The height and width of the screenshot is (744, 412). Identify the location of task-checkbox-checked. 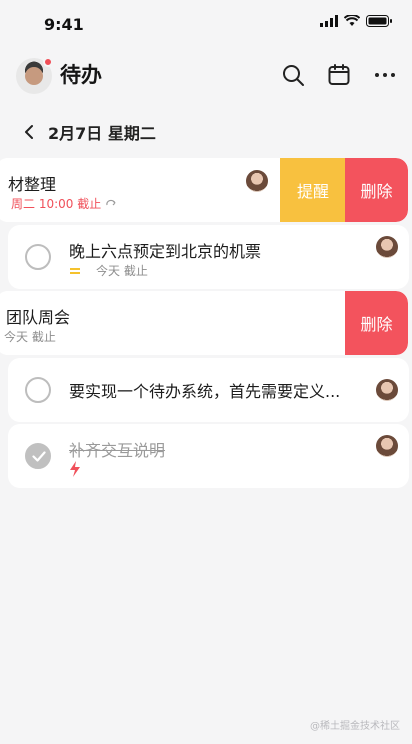
(38, 456).